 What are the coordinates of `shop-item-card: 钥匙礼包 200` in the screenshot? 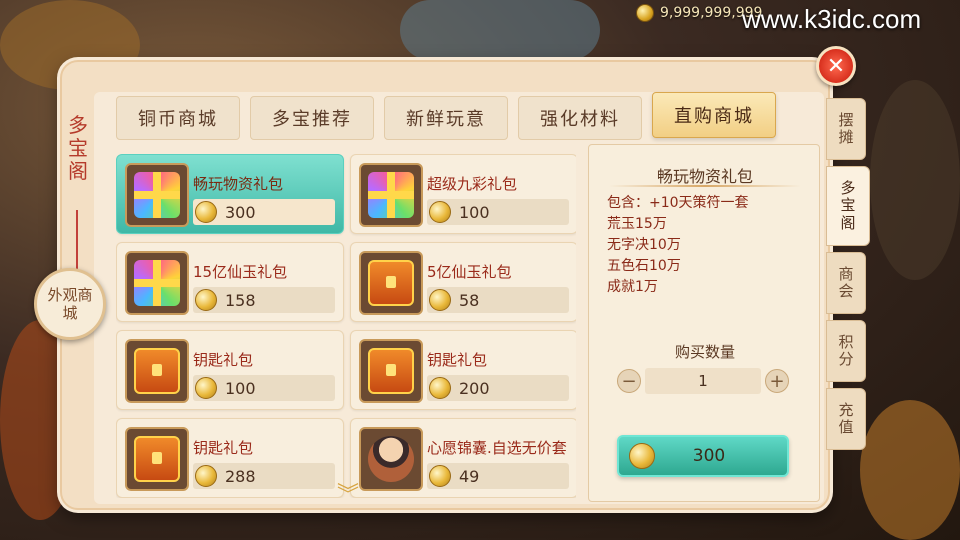 It's located at (463, 370).